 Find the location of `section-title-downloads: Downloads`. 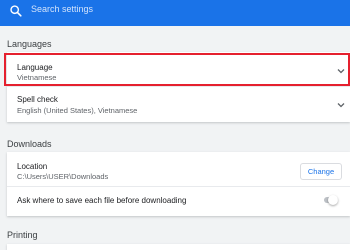

section-title-downloads: Downloads is located at coordinates (29, 144).